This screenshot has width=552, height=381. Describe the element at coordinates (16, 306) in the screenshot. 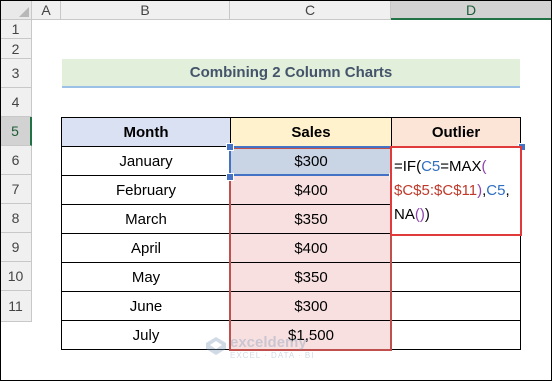

I see `row-header-11: 11` at that location.